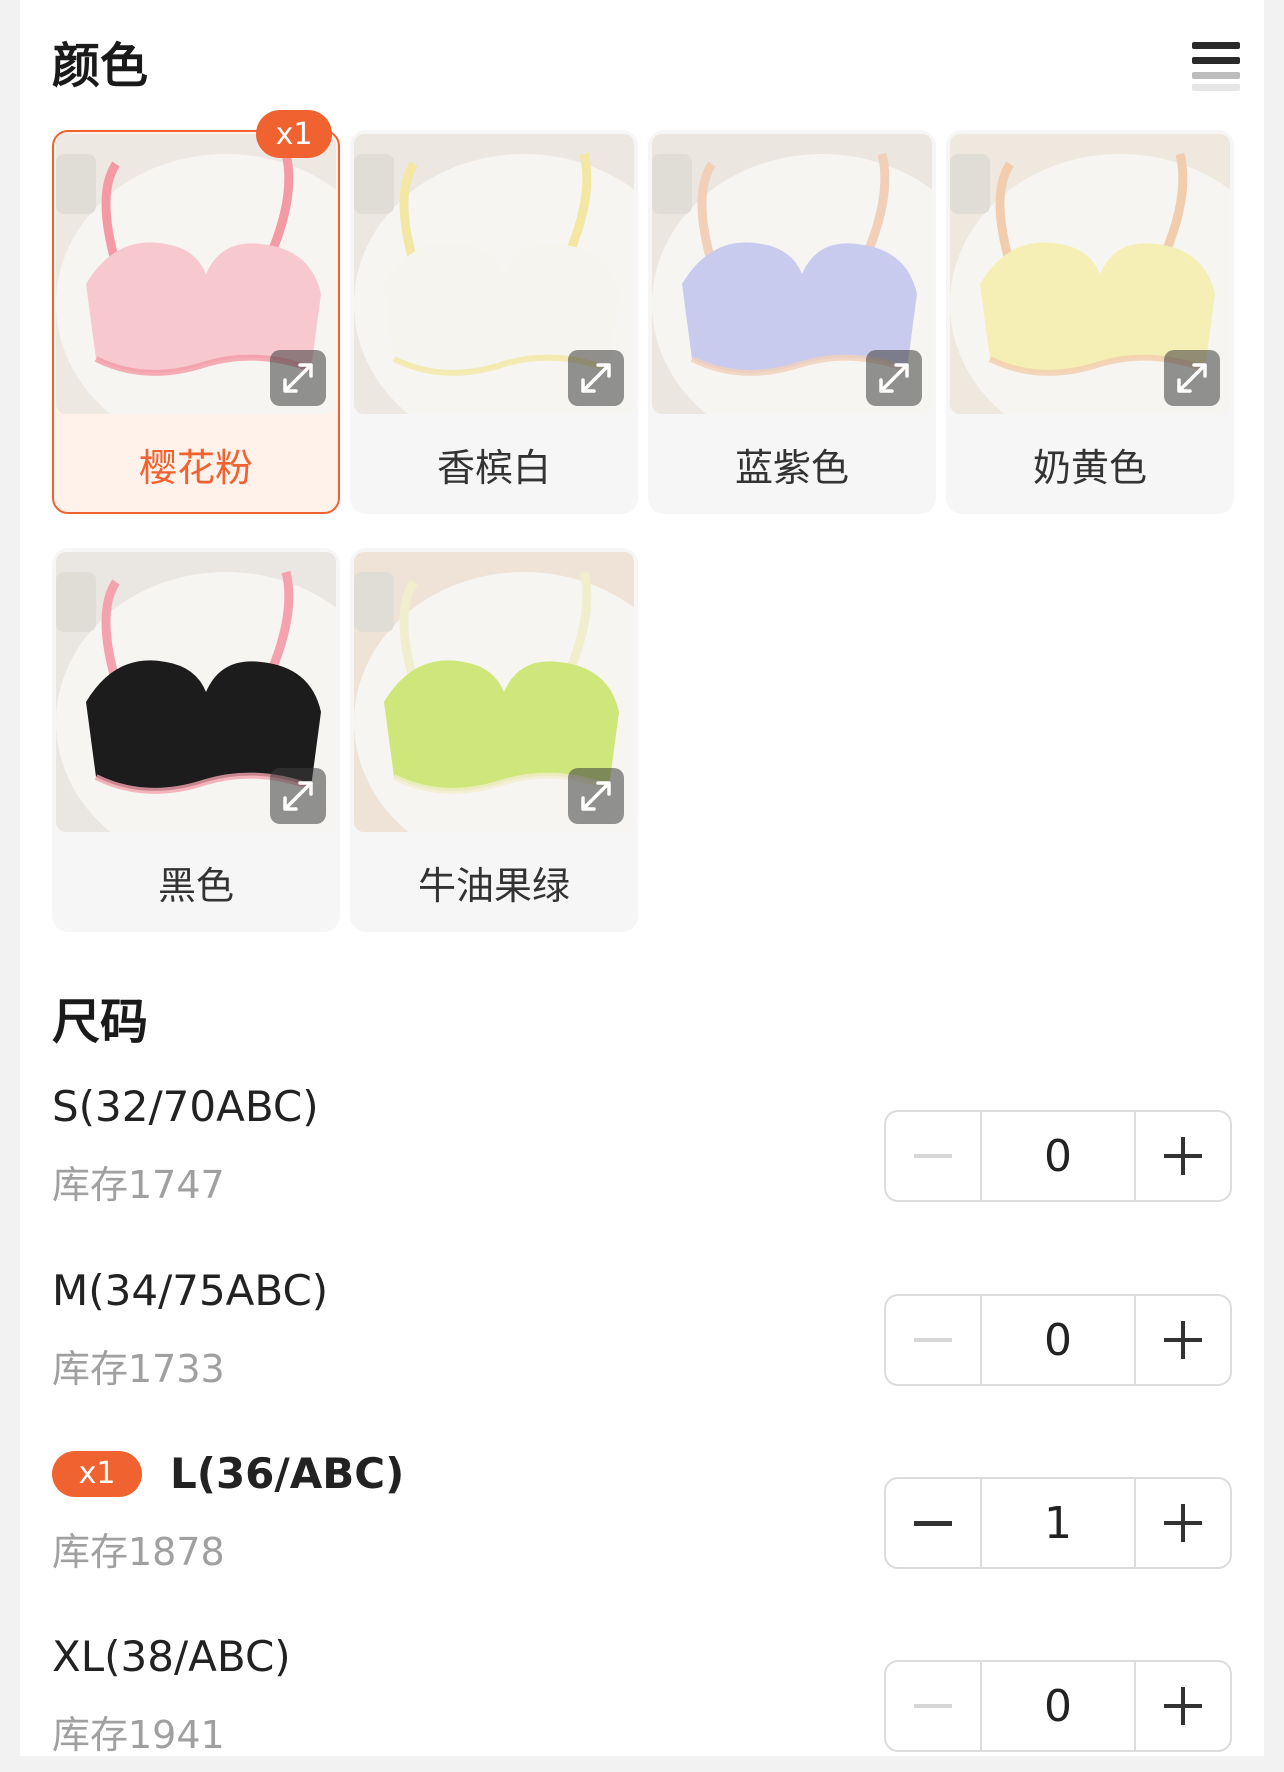  I want to click on list-view-icon, so click(1216, 67).